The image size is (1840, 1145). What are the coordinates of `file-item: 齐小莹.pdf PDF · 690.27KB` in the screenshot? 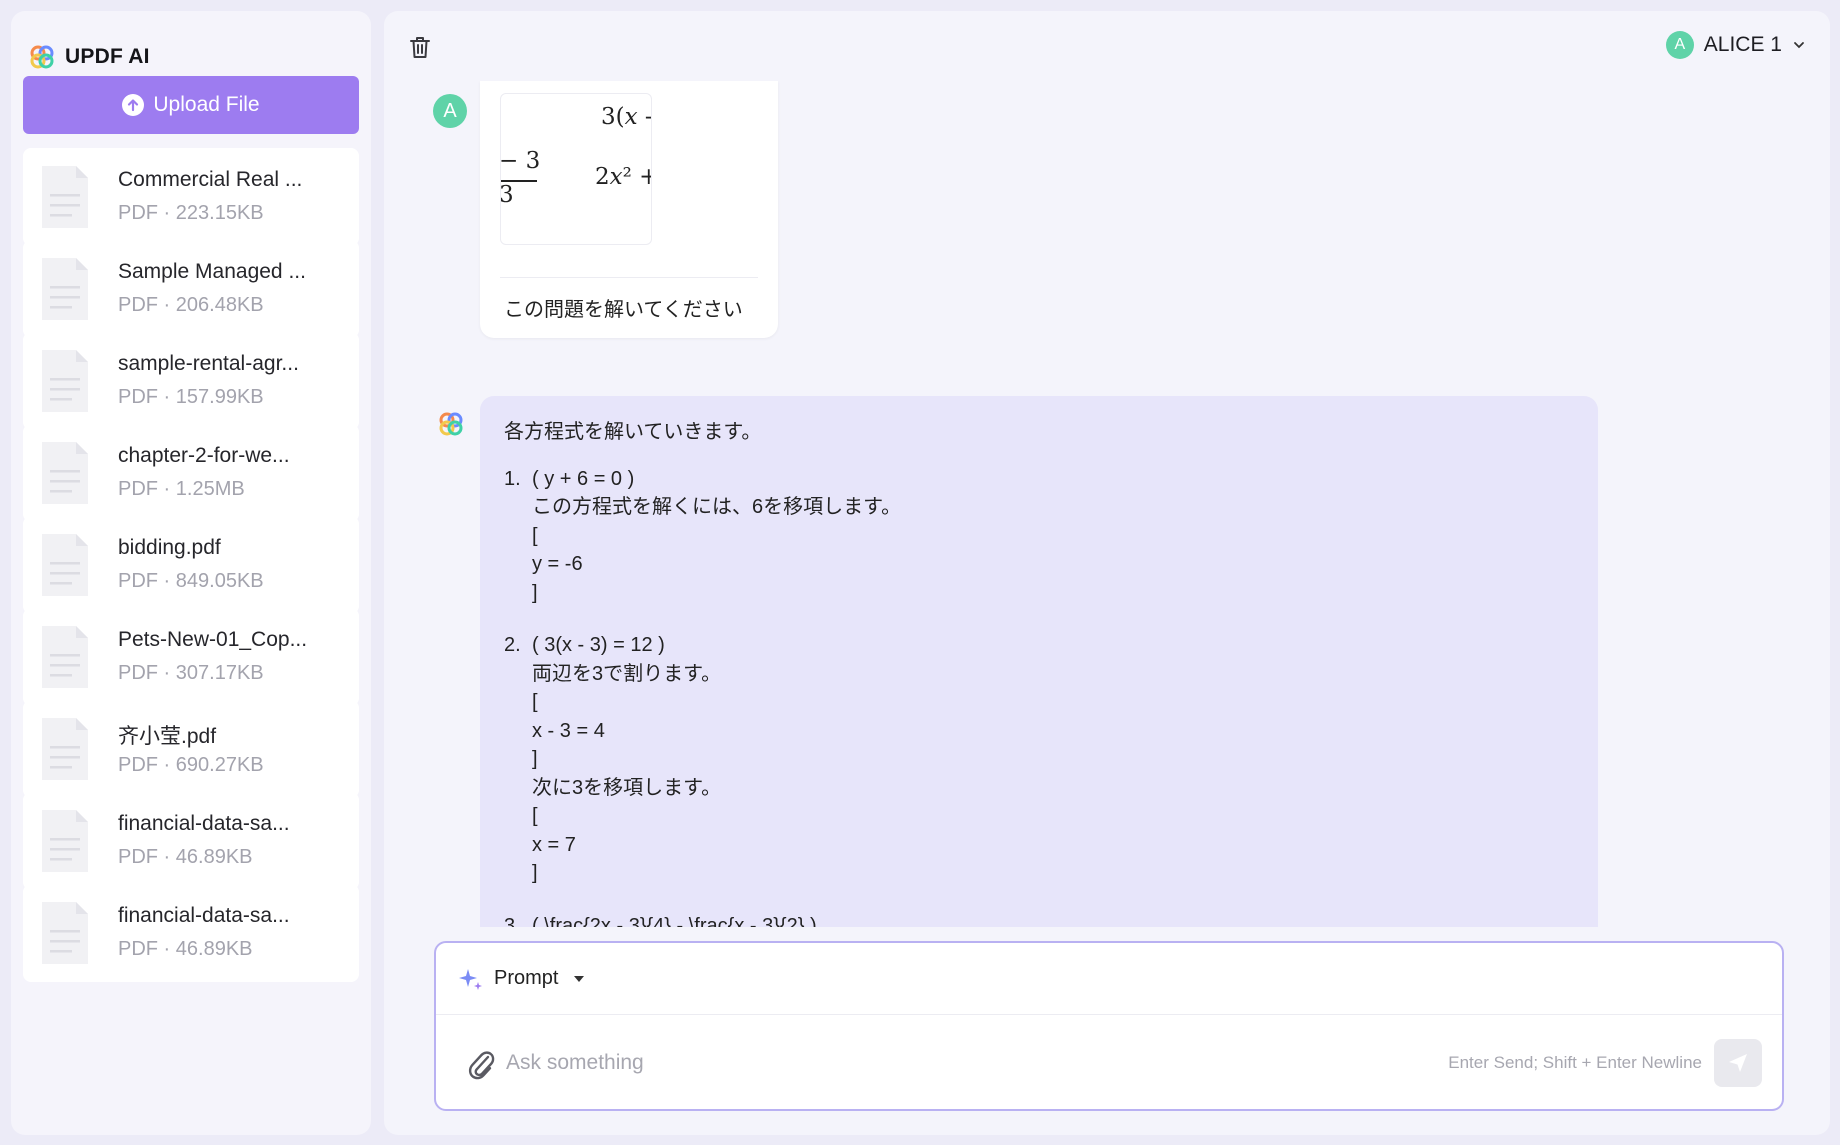 It's located at (191, 749).